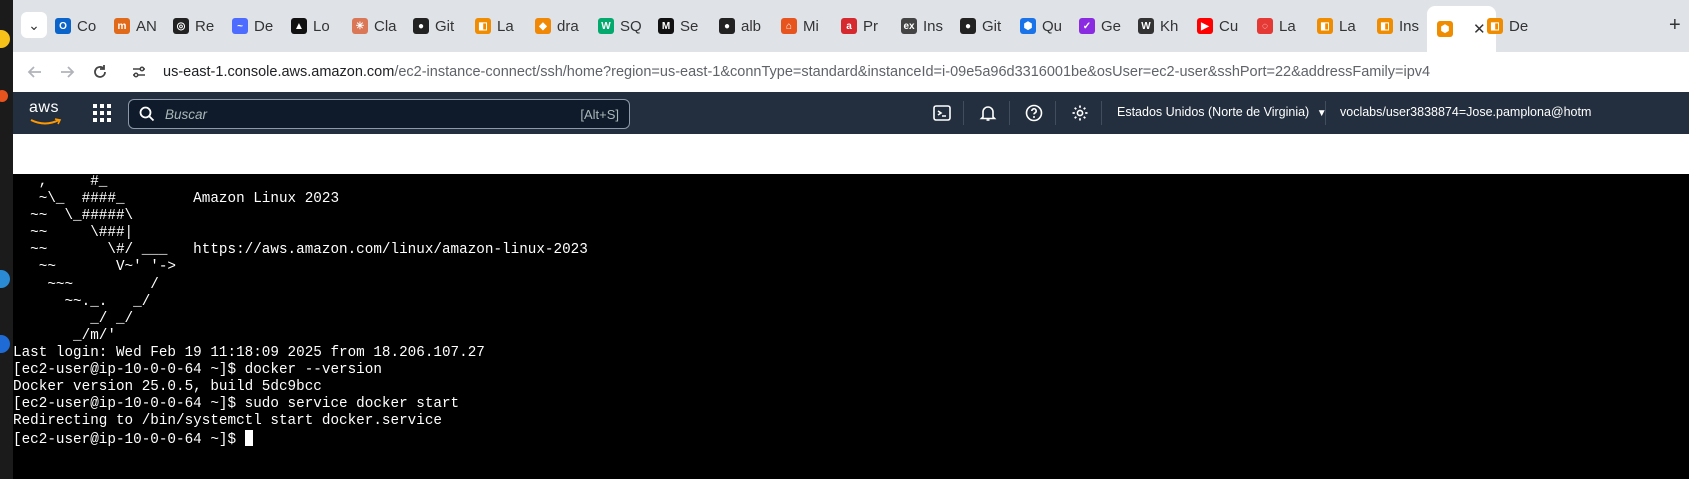  I want to click on tab-active-23: ⬢ ✕, so click(1461, 29).